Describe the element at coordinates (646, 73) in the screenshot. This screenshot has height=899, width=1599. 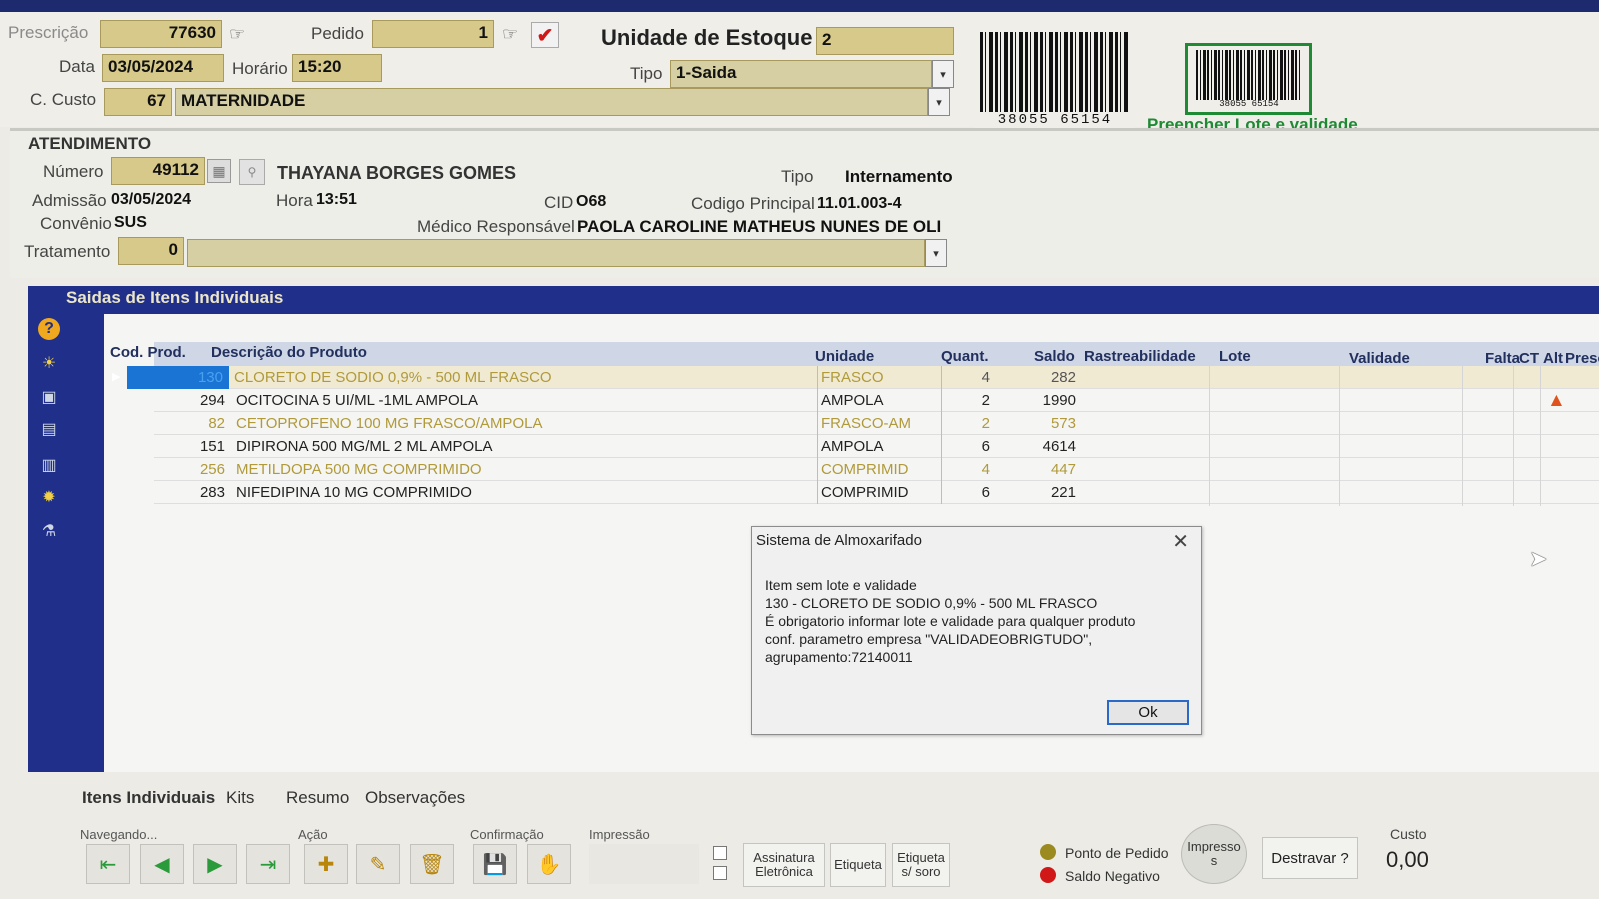
I see `tipo-label: Tipo` at that location.